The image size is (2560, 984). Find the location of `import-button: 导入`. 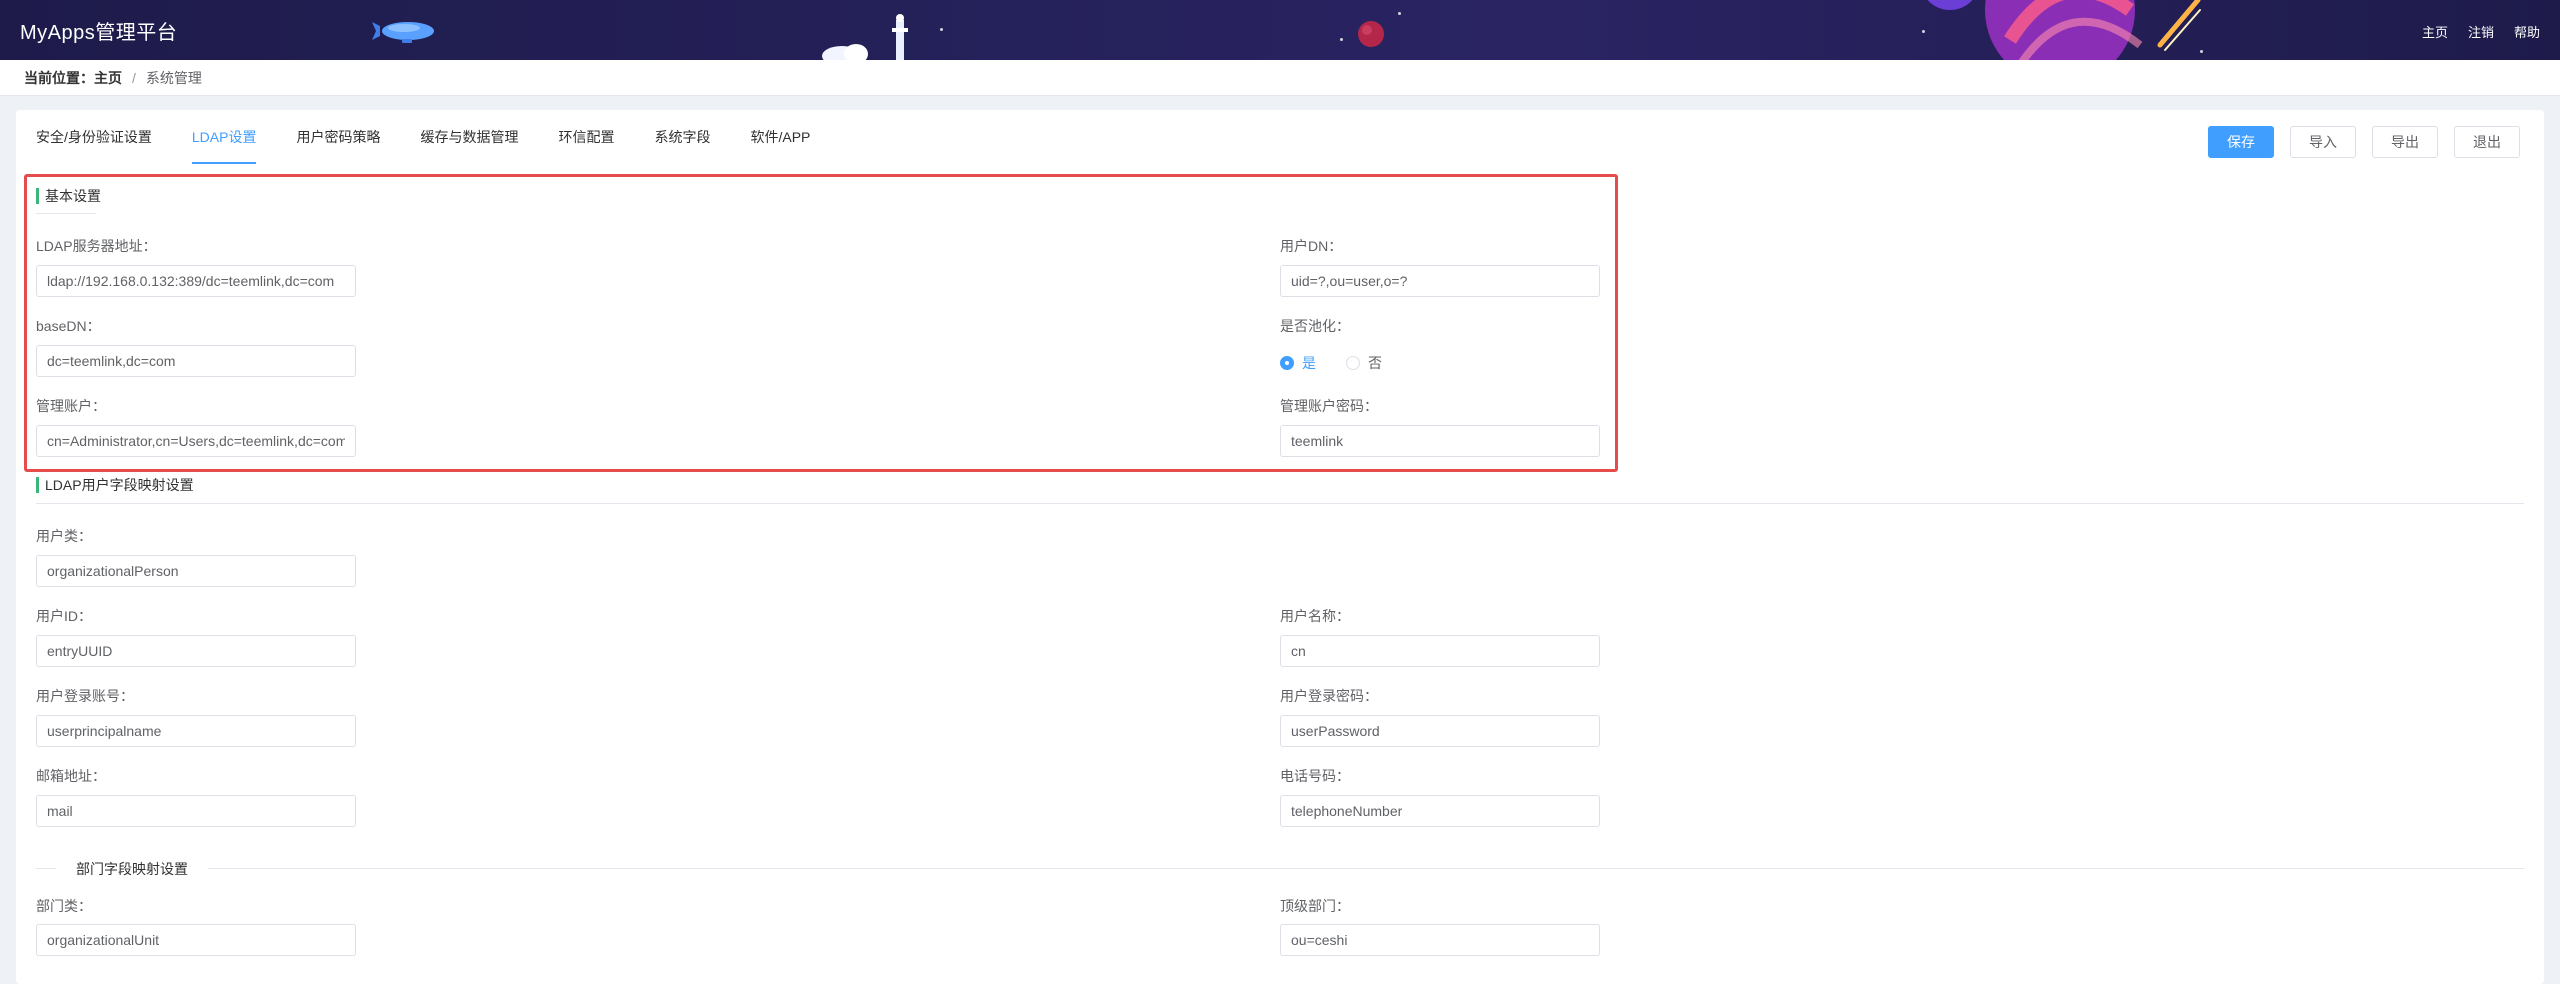

import-button: 导入 is located at coordinates (2323, 142).